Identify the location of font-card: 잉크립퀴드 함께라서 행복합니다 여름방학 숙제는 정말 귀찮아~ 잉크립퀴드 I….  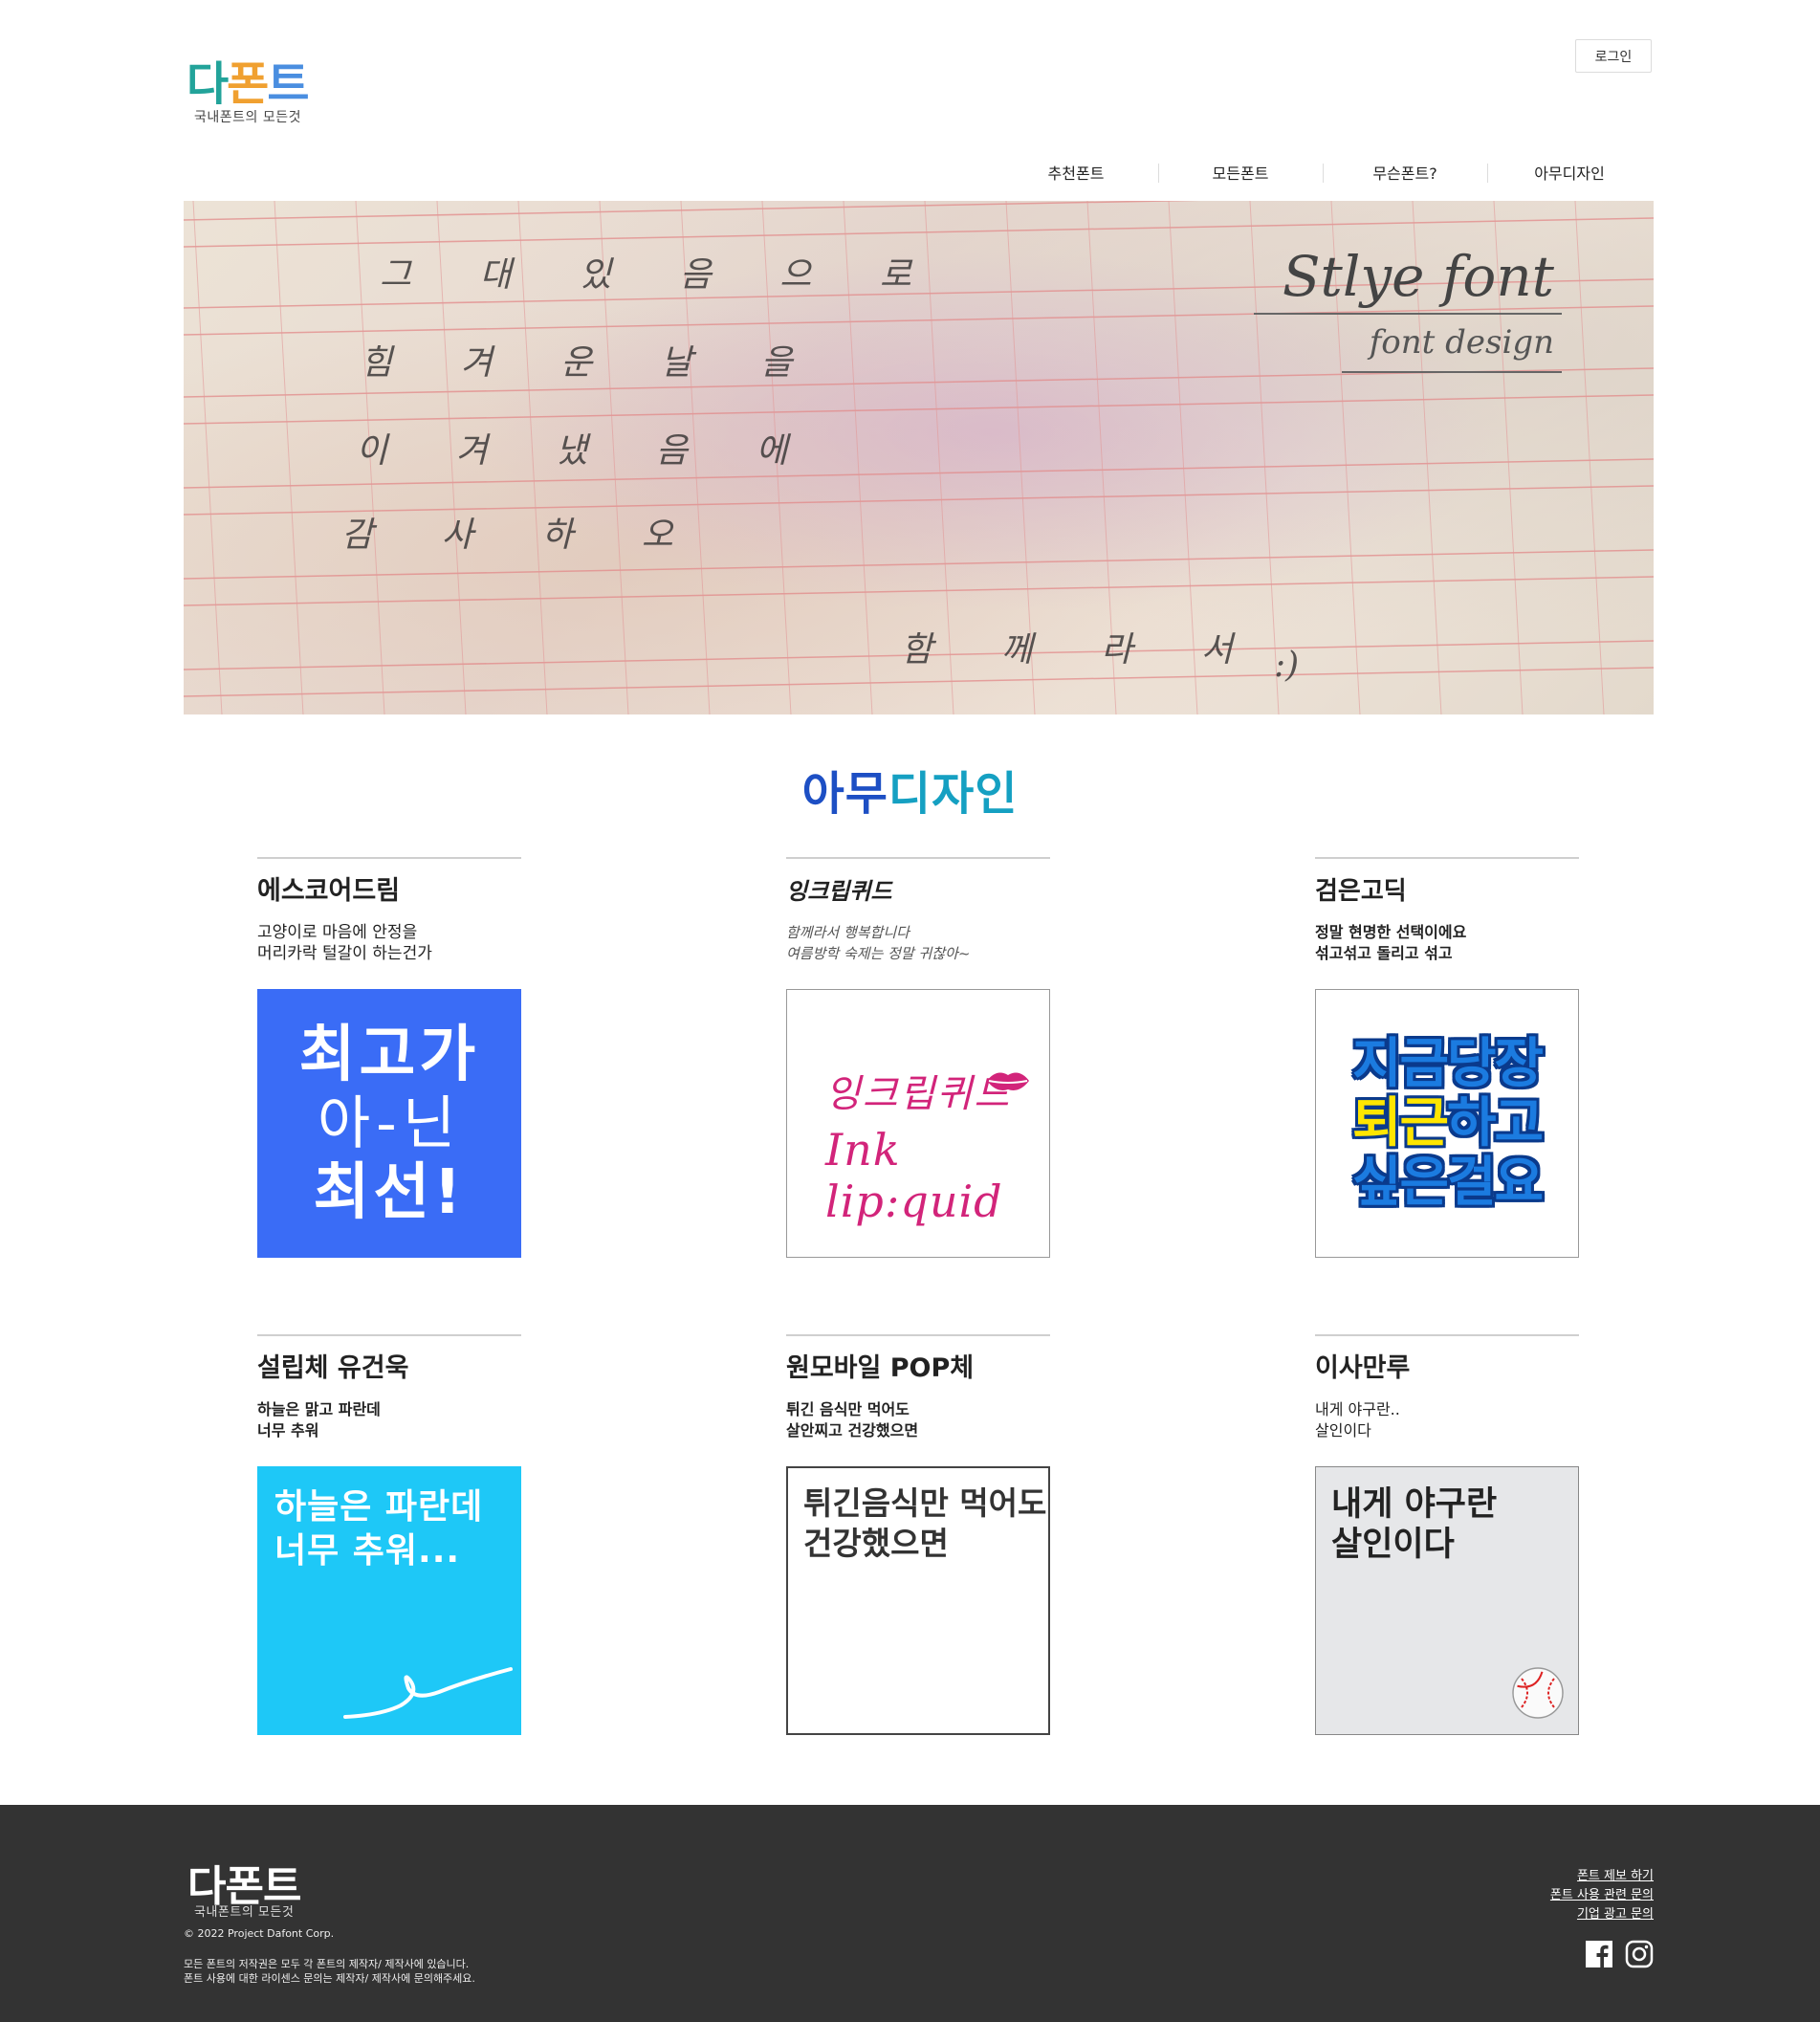
(918, 1058).